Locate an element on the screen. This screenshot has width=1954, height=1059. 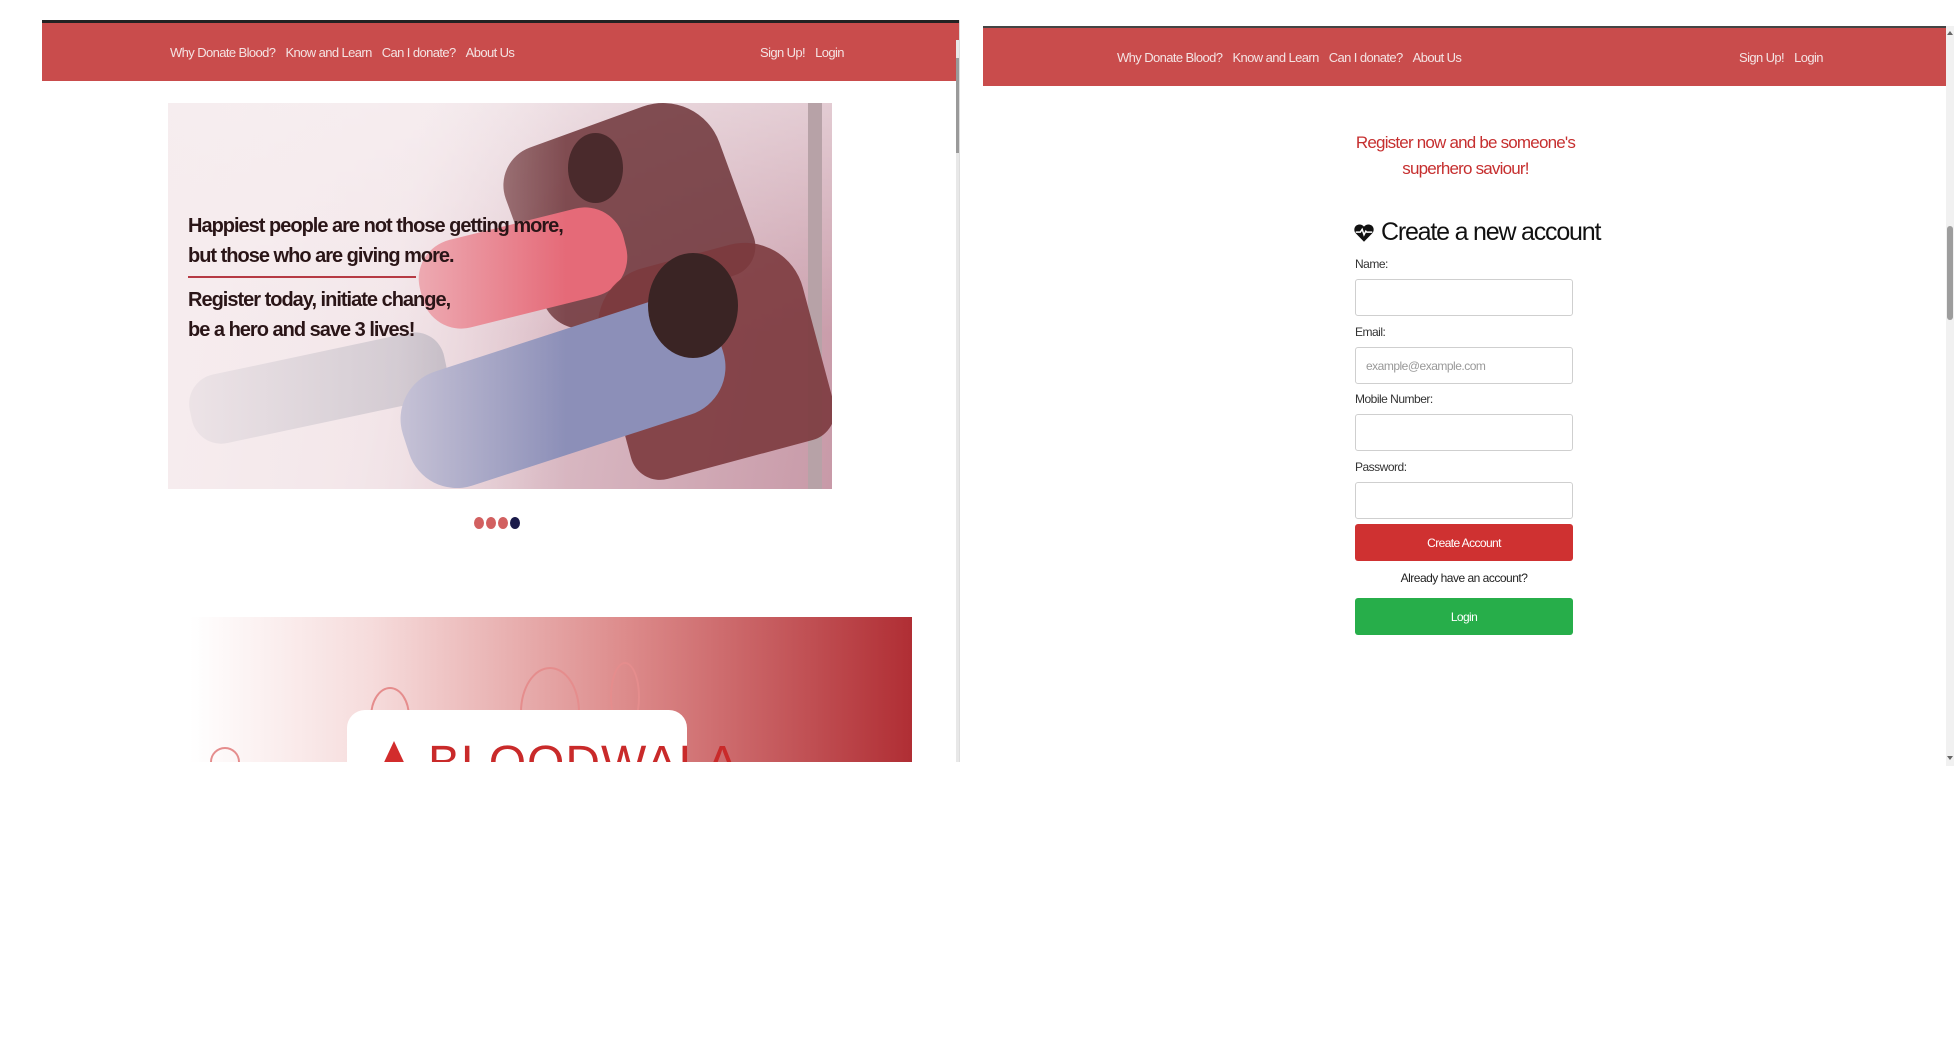
mobile-number-label: Mobile Number: is located at coordinates (1394, 399).